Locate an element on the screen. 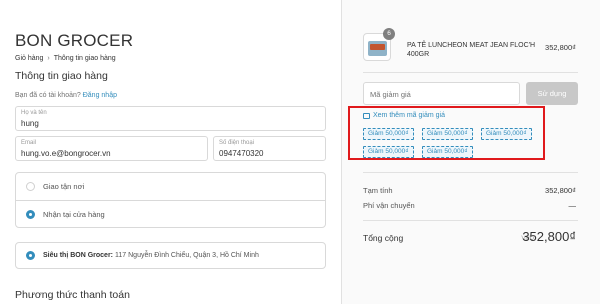 Image resolution: width=600 pixels, height=304 pixels. product-thumbnail: 6 is located at coordinates (379, 44).